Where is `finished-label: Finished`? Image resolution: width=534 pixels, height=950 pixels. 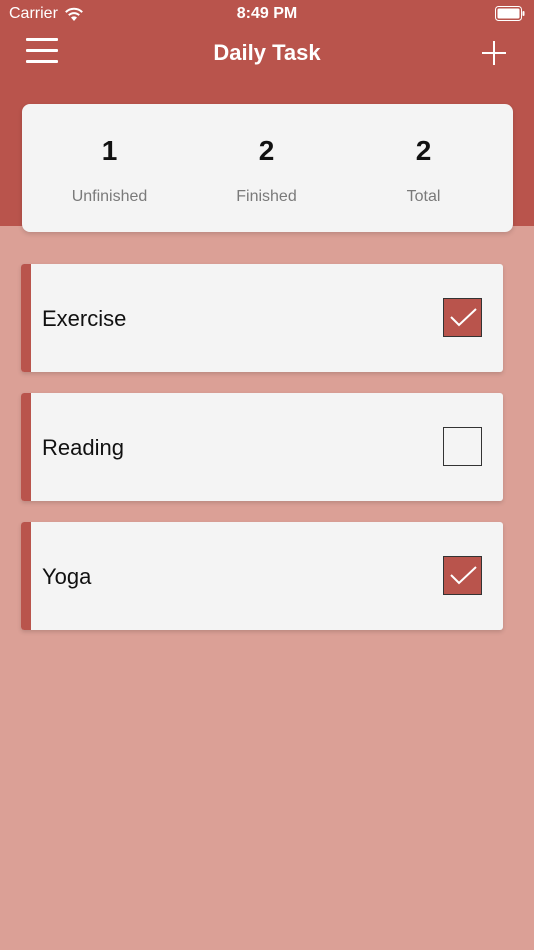 finished-label: Finished is located at coordinates (266, 196).